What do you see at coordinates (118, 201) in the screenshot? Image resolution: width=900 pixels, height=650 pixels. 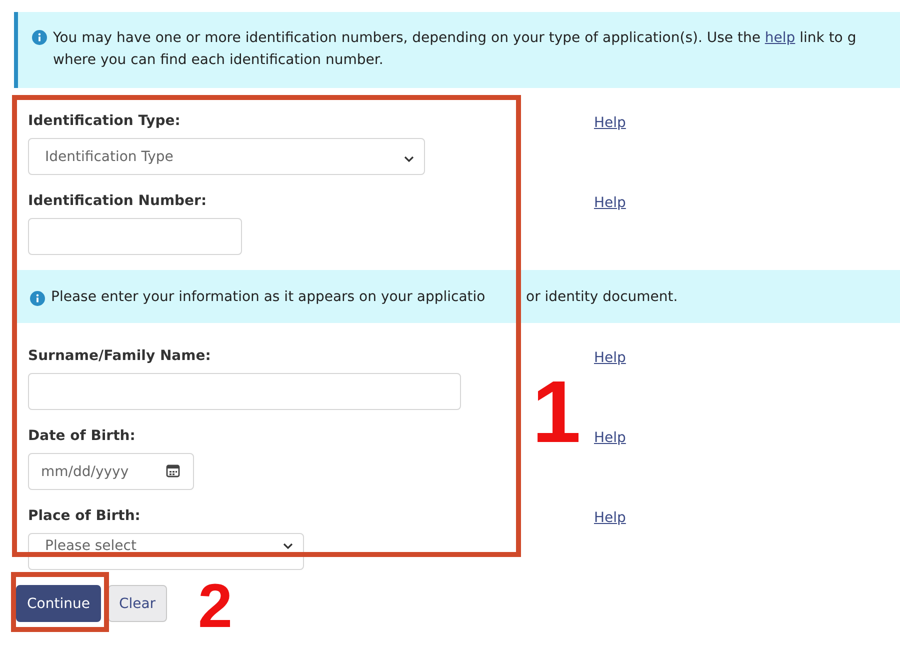 I see `field-label: Identification Number:` at bounding box center [118, 201].